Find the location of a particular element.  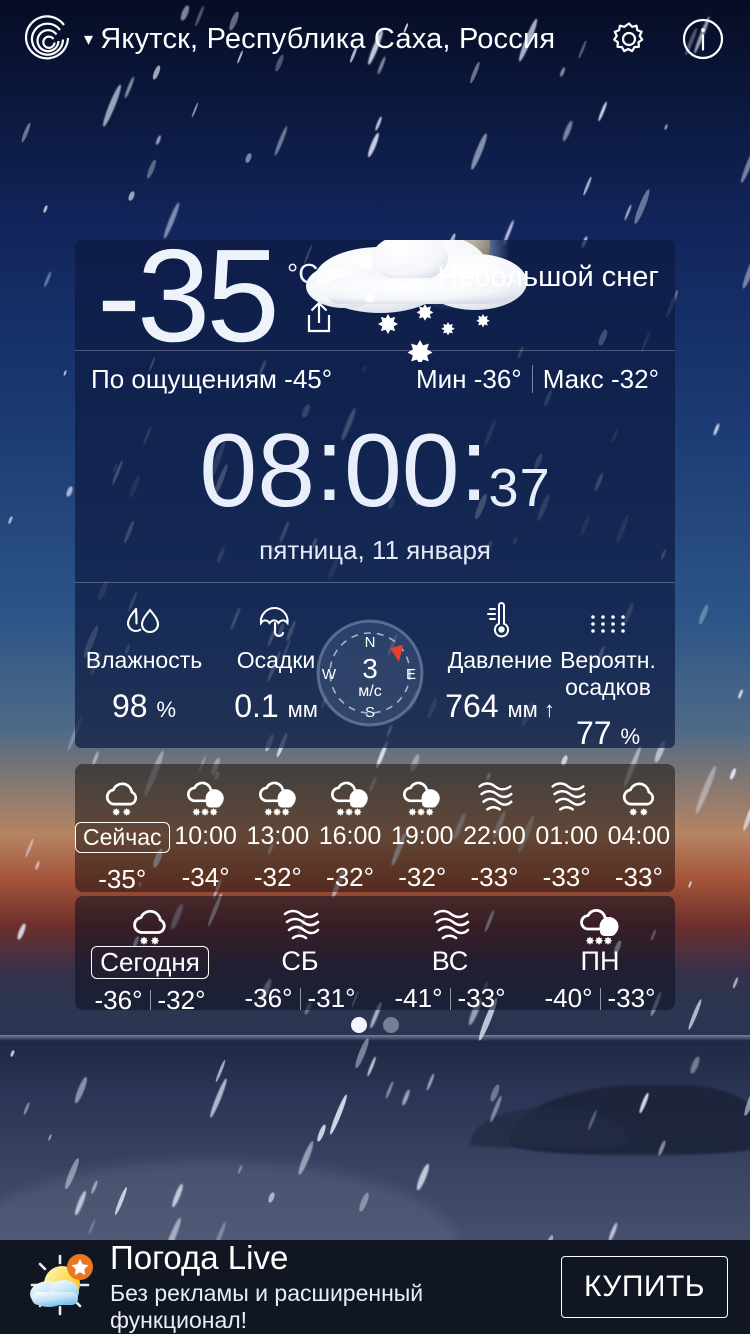

daily-cell: Сегодня -36° -32° is located at coordinates (150, 953).